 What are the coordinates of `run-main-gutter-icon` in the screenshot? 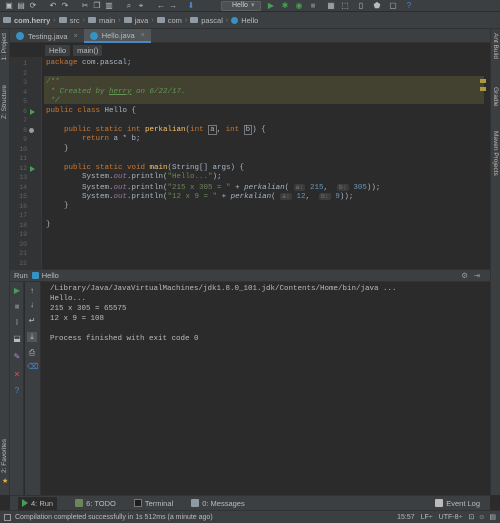 It's located at (32, 169).